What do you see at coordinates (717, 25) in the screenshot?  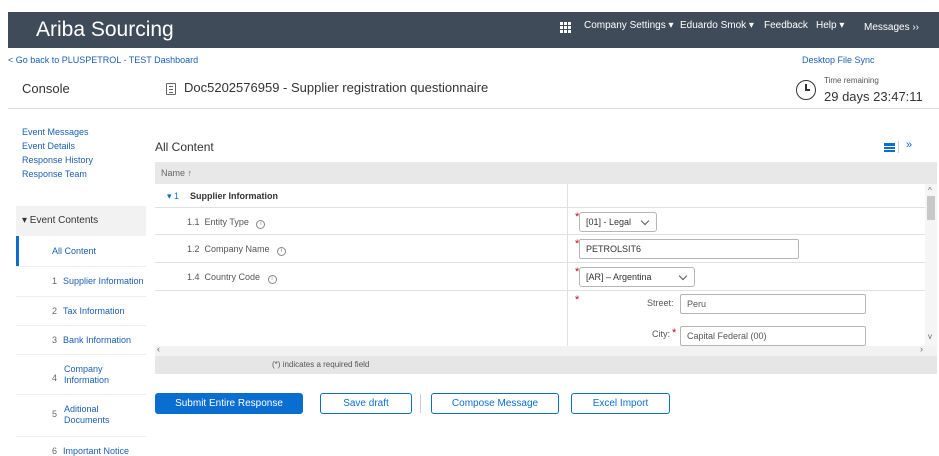 I see `user-menu: Eduardo Smok ▾` at bounding box center [717, 25].